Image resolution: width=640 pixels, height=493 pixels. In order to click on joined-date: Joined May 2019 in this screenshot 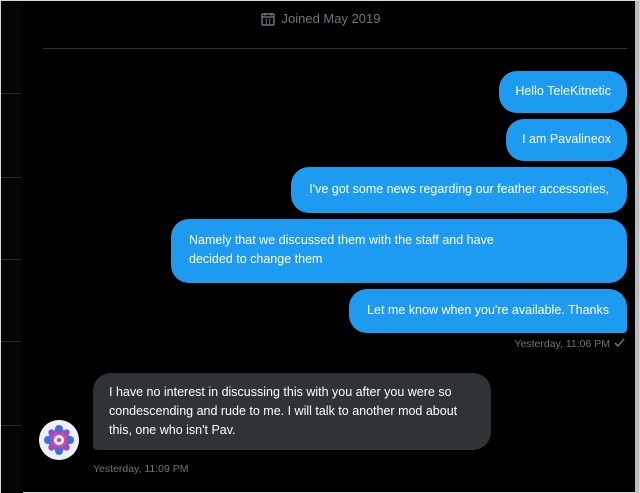, I will do `click(320, 18)`.